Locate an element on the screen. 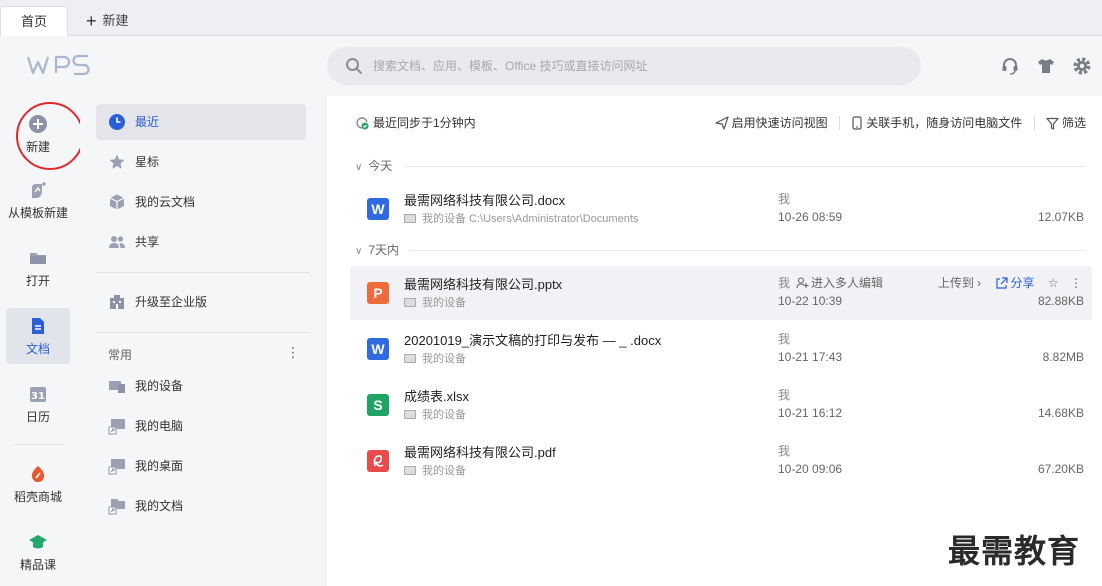  svg-text: 31 is located at coordinates (38, 396).